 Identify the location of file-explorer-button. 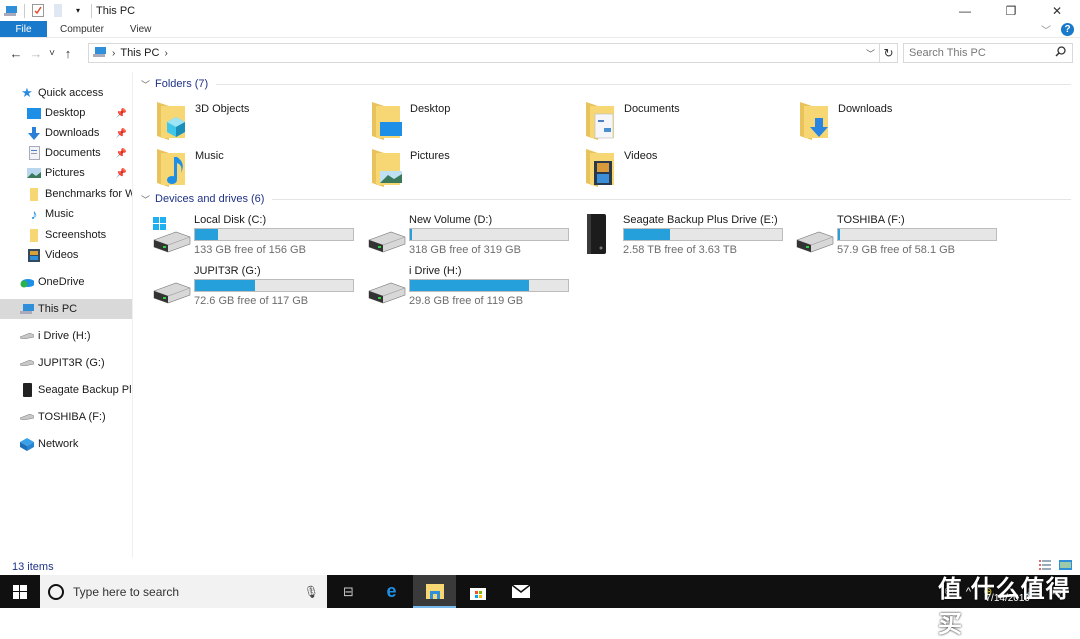
(434, 591).